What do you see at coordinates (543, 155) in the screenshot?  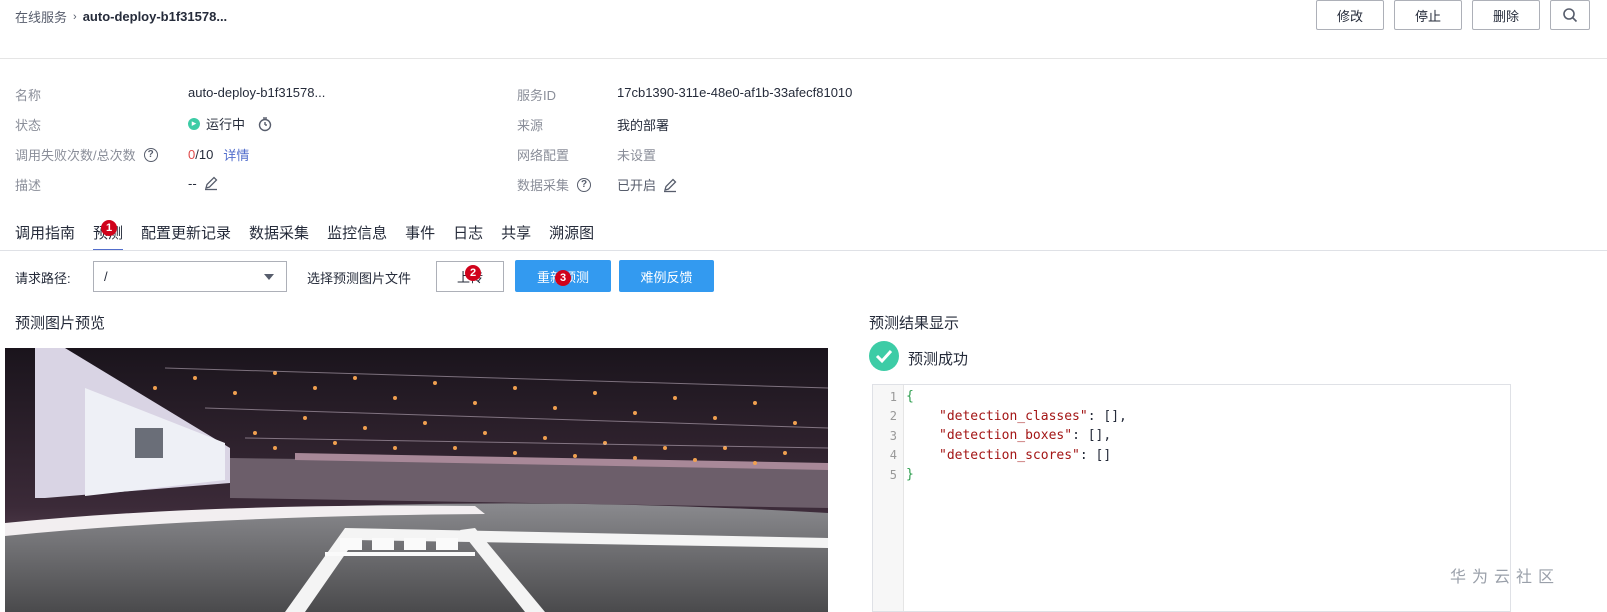 I see `network-label: 网络配置` at bounding box center [543, 155].